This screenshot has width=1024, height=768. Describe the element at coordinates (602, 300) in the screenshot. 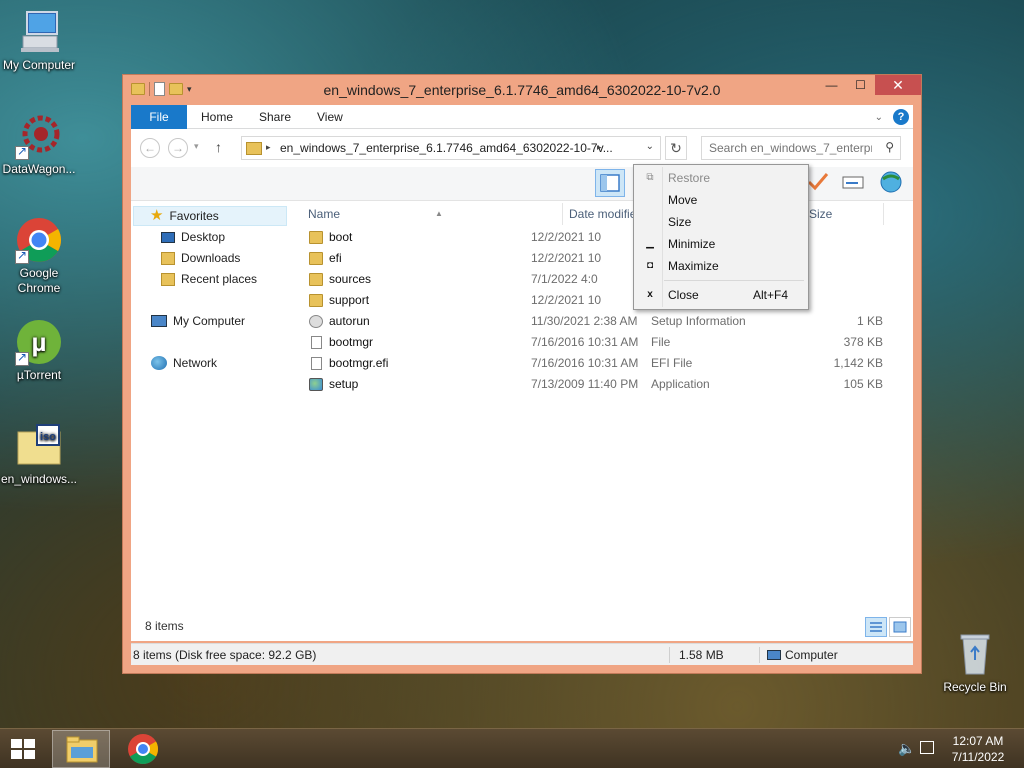

I see `file-row: support 12/2/2021 10` at that location.